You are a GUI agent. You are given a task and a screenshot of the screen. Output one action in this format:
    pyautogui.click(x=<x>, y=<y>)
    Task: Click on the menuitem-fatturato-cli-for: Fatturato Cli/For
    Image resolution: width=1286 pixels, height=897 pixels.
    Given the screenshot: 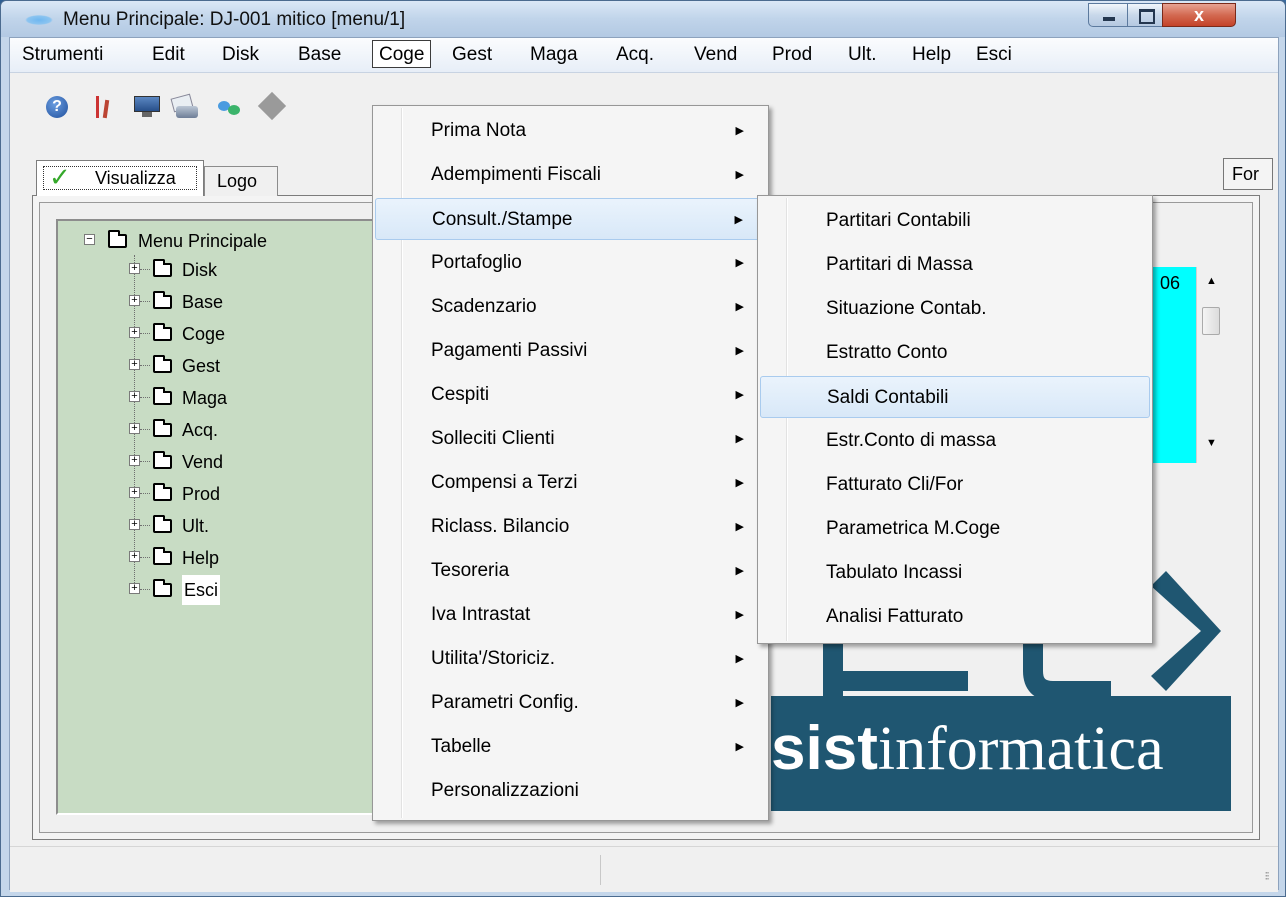 What is the action you would take?
    pyautogui.click(x=955, y=485)
    